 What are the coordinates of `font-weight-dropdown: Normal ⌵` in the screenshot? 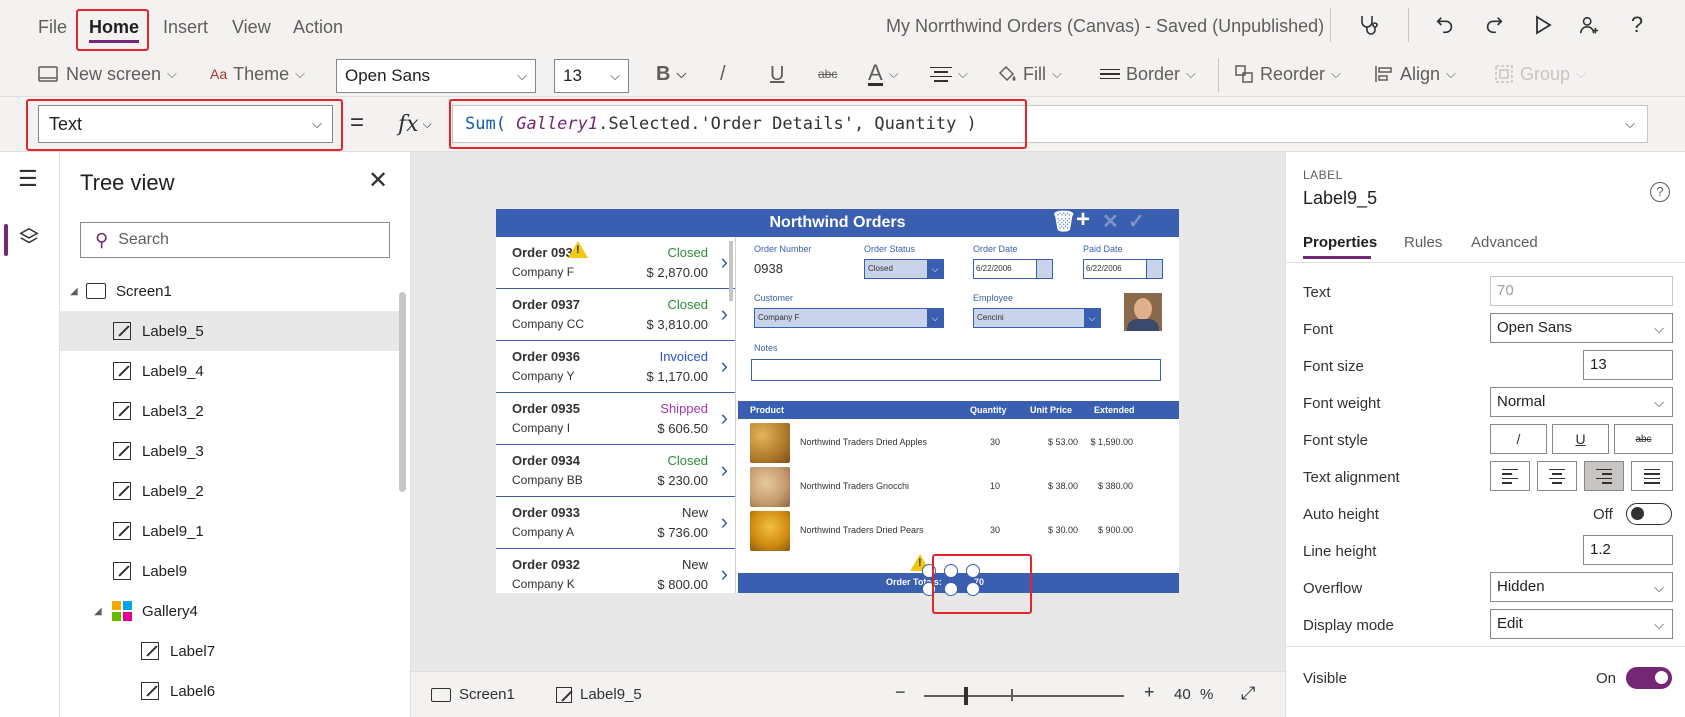 It's located at (1581, 402).